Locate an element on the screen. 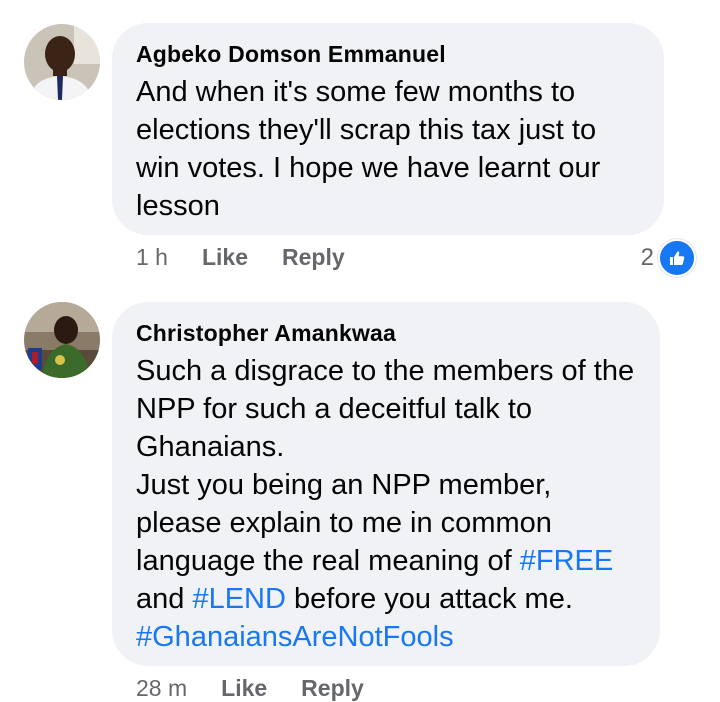 This screenshot has width=720, height=702. comment-text-segment: and is located at coordinates (164, 599).